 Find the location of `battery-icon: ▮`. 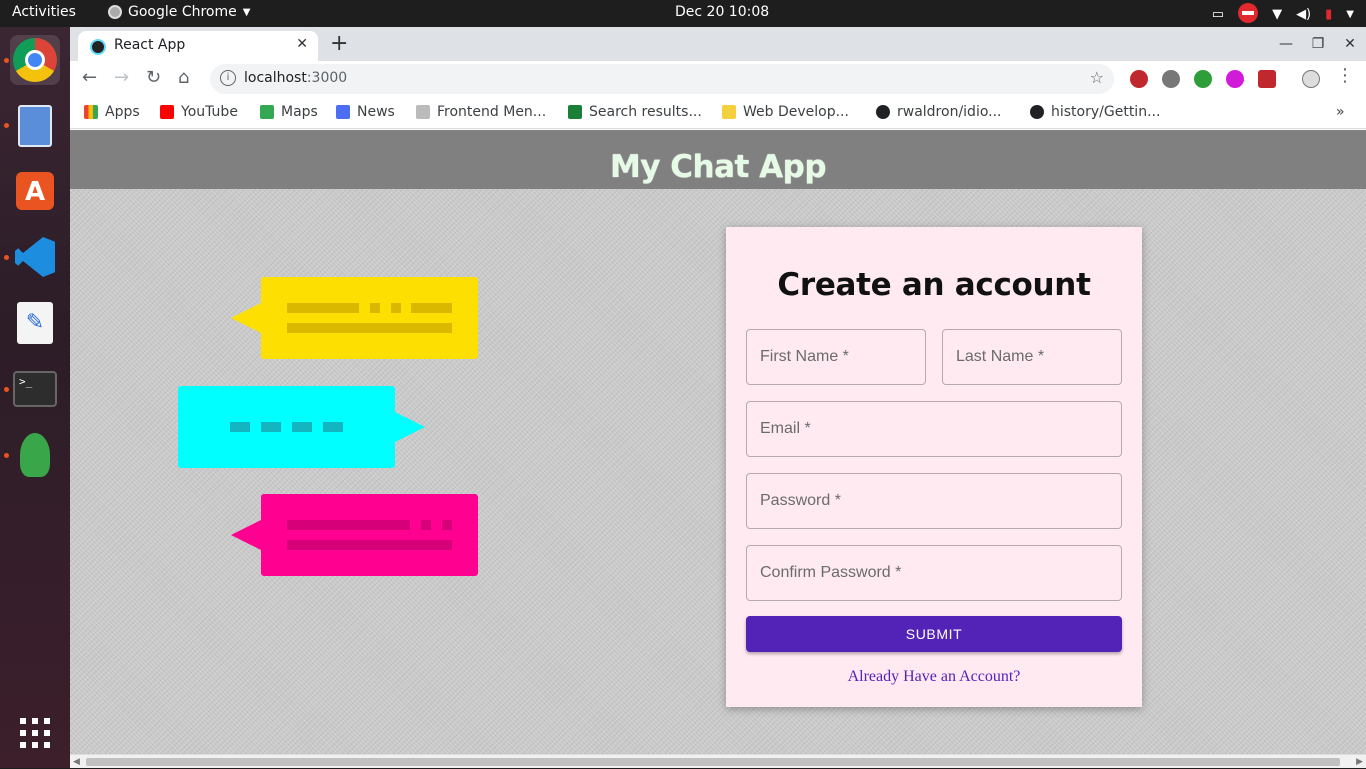

battery-icon: ▮ is located at coordinates (1329, 14).